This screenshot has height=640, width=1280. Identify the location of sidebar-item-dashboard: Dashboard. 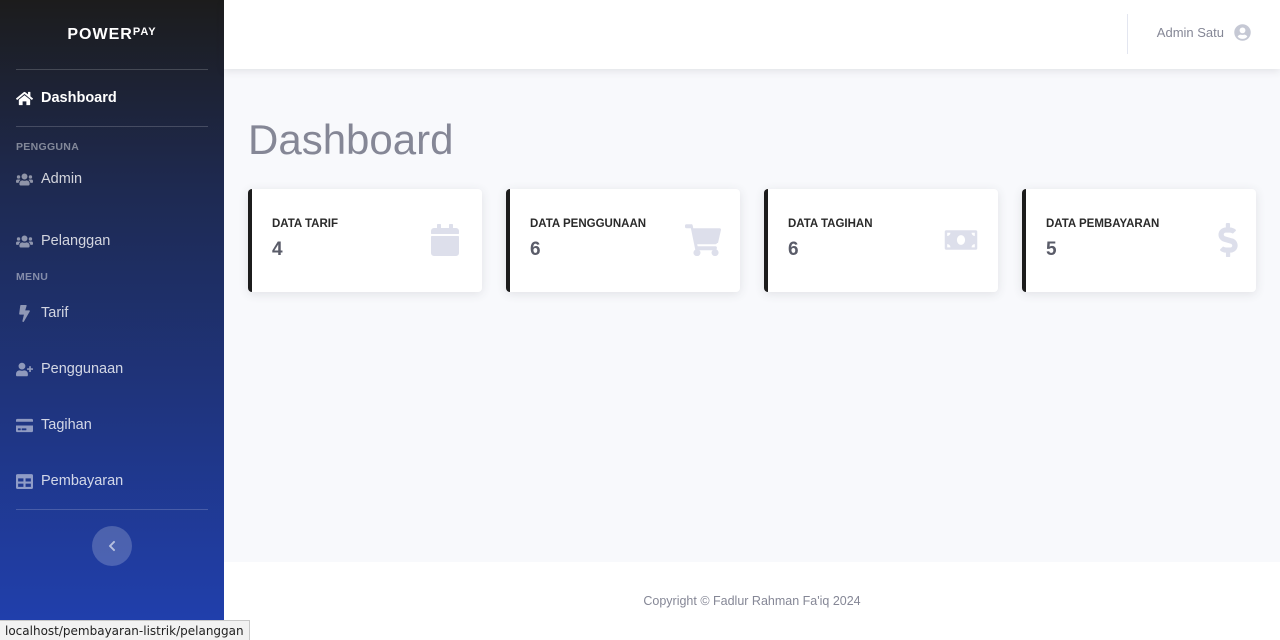
(112, 98).